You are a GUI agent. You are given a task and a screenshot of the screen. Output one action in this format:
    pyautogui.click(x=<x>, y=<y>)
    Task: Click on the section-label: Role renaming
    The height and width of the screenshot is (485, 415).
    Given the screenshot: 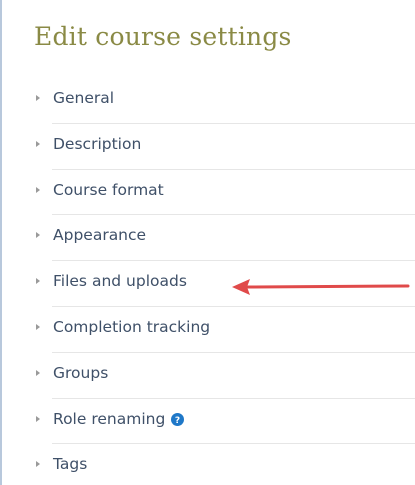 What is the action you would take?
    pyautogui.click(x=109, y=418)
    